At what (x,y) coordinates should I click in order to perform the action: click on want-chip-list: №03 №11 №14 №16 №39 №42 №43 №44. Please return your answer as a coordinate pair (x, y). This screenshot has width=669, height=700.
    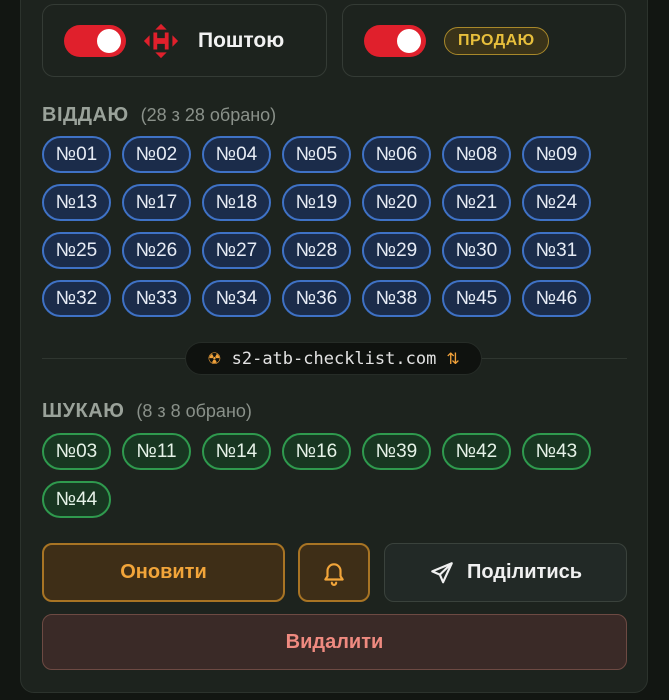
    Looking at the image, I should click on (332, 475).